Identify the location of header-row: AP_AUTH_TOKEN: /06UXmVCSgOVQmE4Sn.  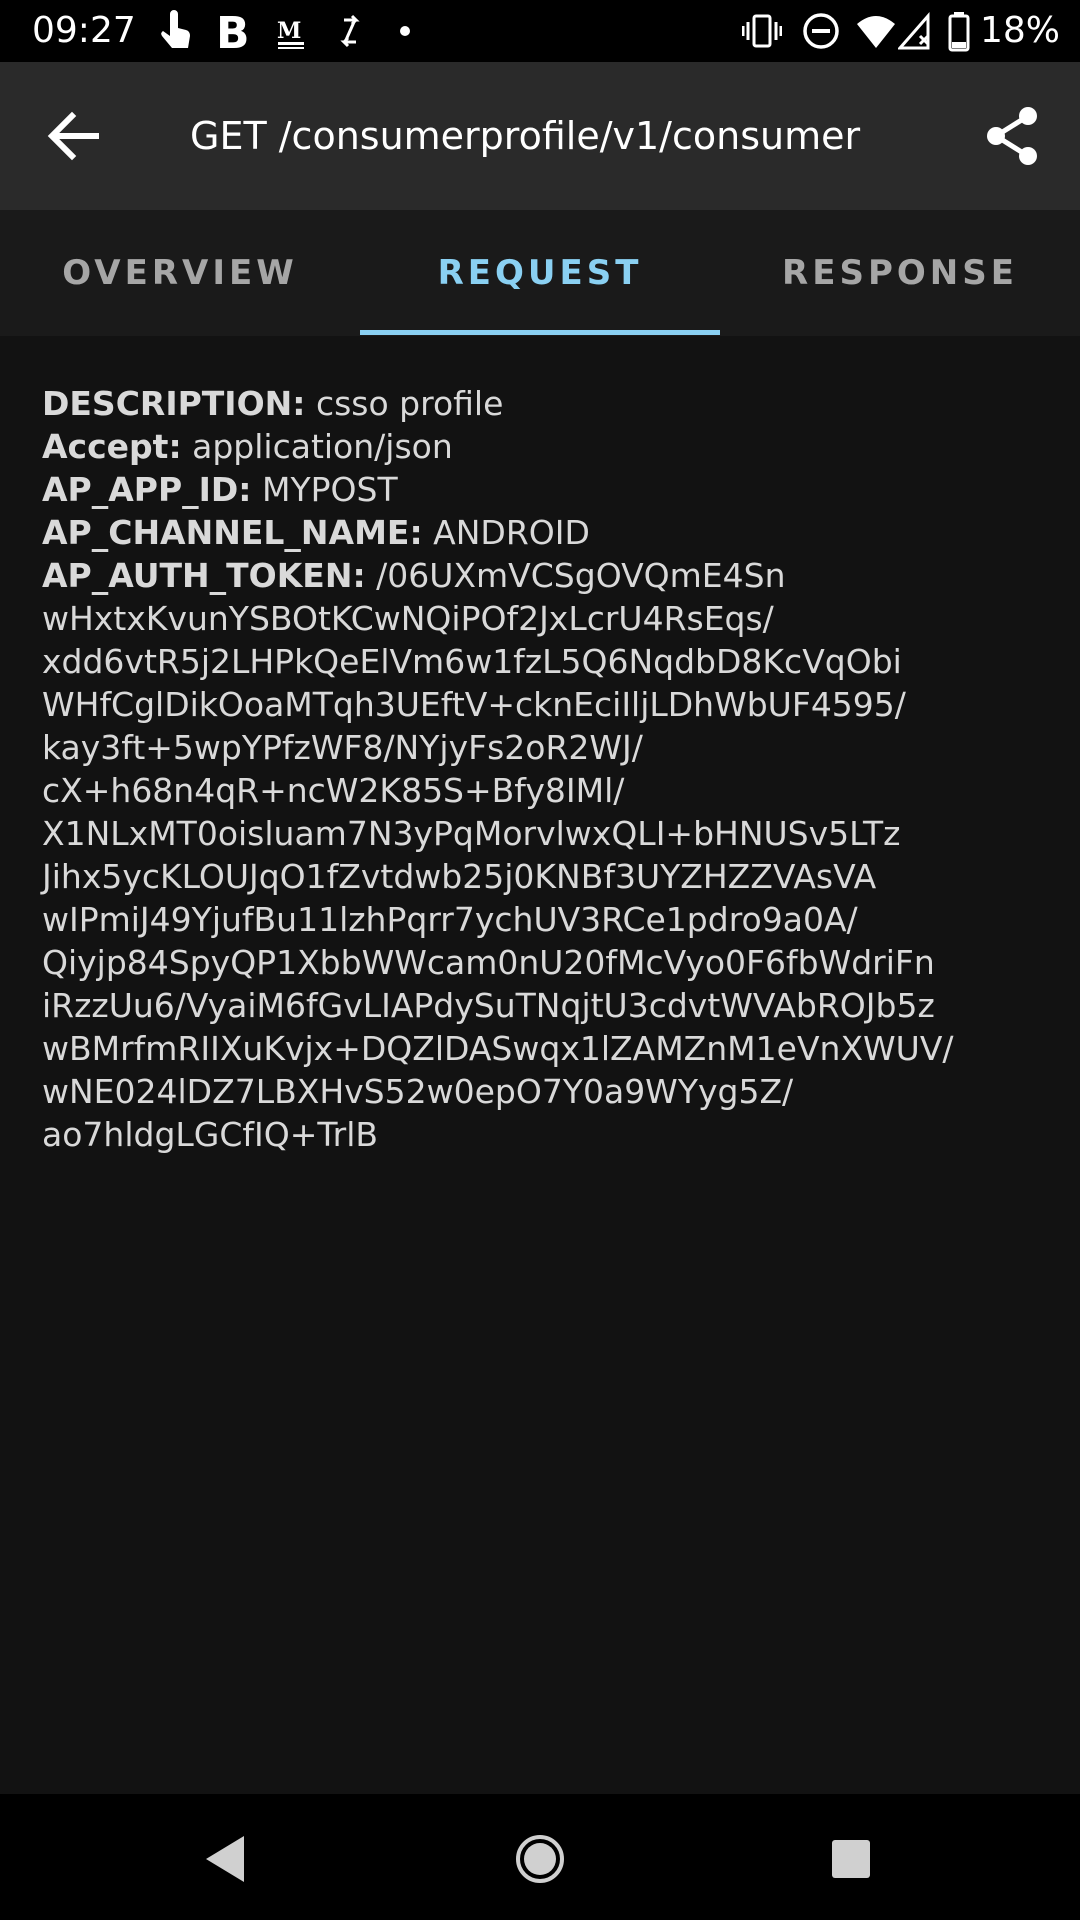
(542, 575).